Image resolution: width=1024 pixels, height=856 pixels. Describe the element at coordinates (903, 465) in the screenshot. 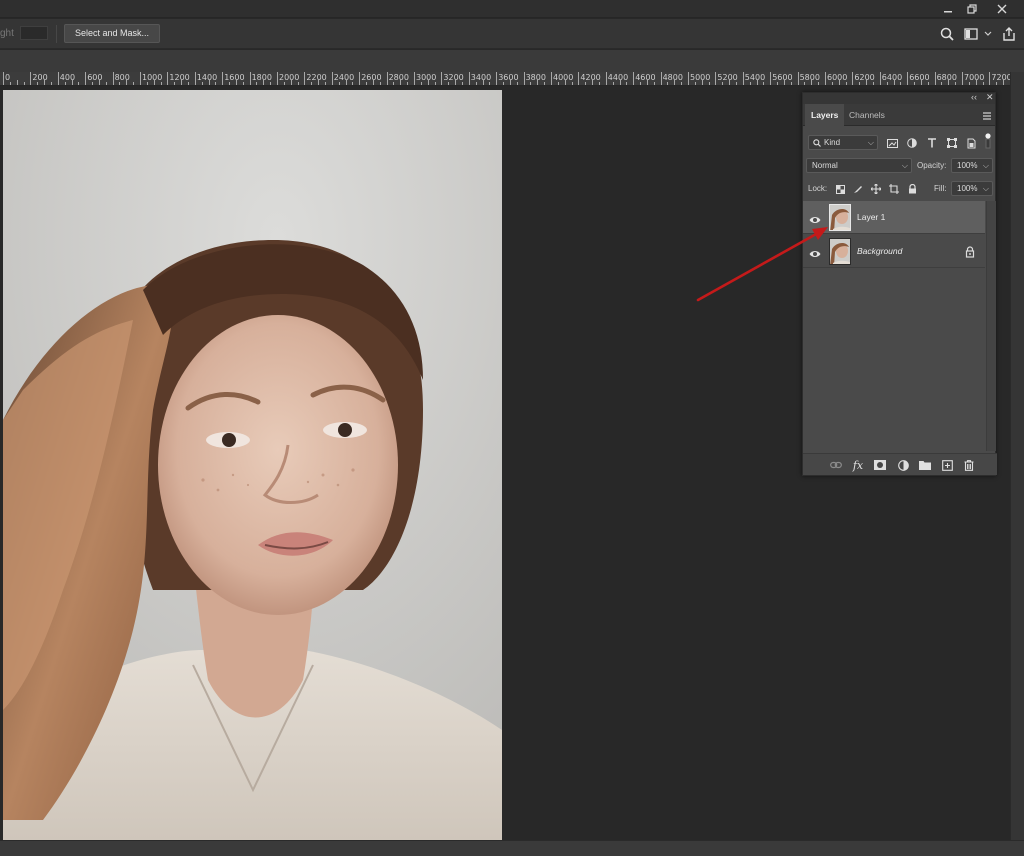

I see `adjustment-icon` at that location.